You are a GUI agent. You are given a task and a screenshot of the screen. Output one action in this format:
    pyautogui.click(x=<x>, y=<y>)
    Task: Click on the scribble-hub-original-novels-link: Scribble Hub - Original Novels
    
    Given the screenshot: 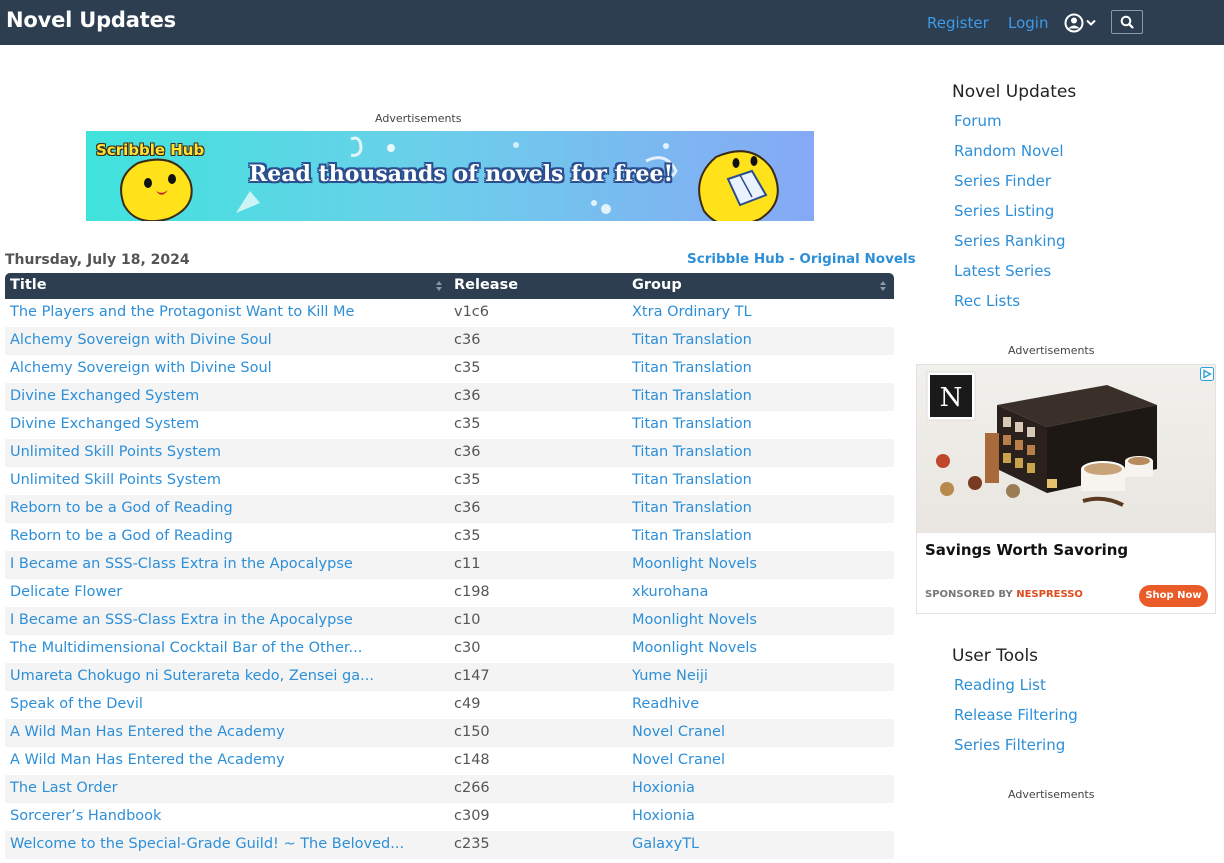 What is the action you would take?
    pyautogui.click(x=801, y=259)
    